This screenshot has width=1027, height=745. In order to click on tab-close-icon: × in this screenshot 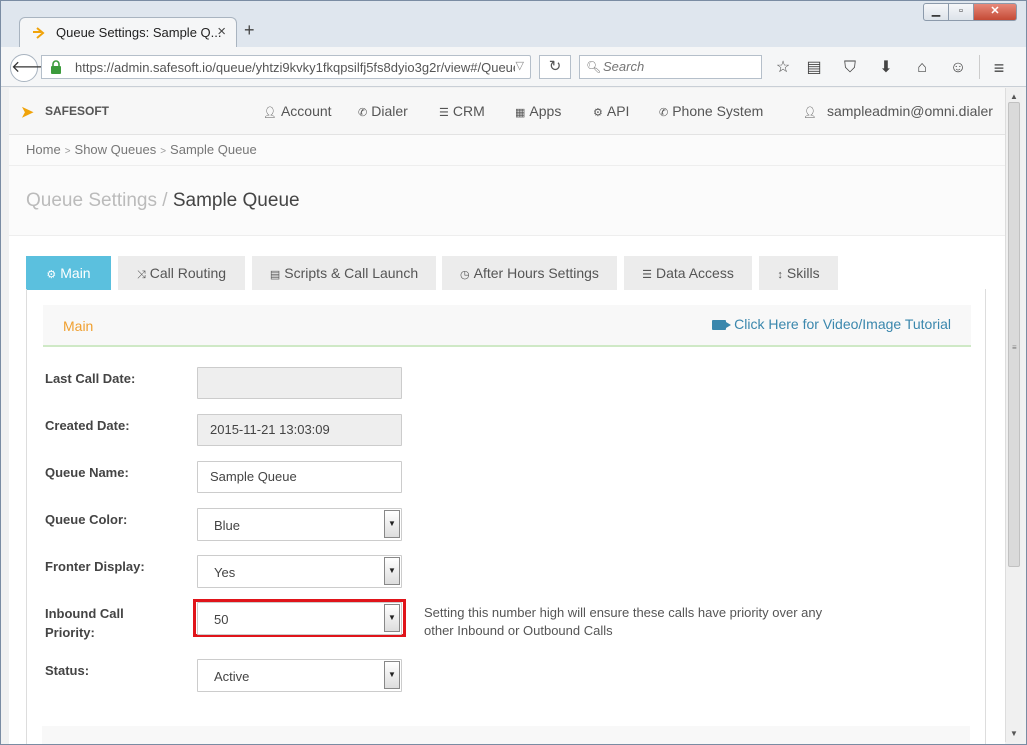, I will do `click(221, 31)`.